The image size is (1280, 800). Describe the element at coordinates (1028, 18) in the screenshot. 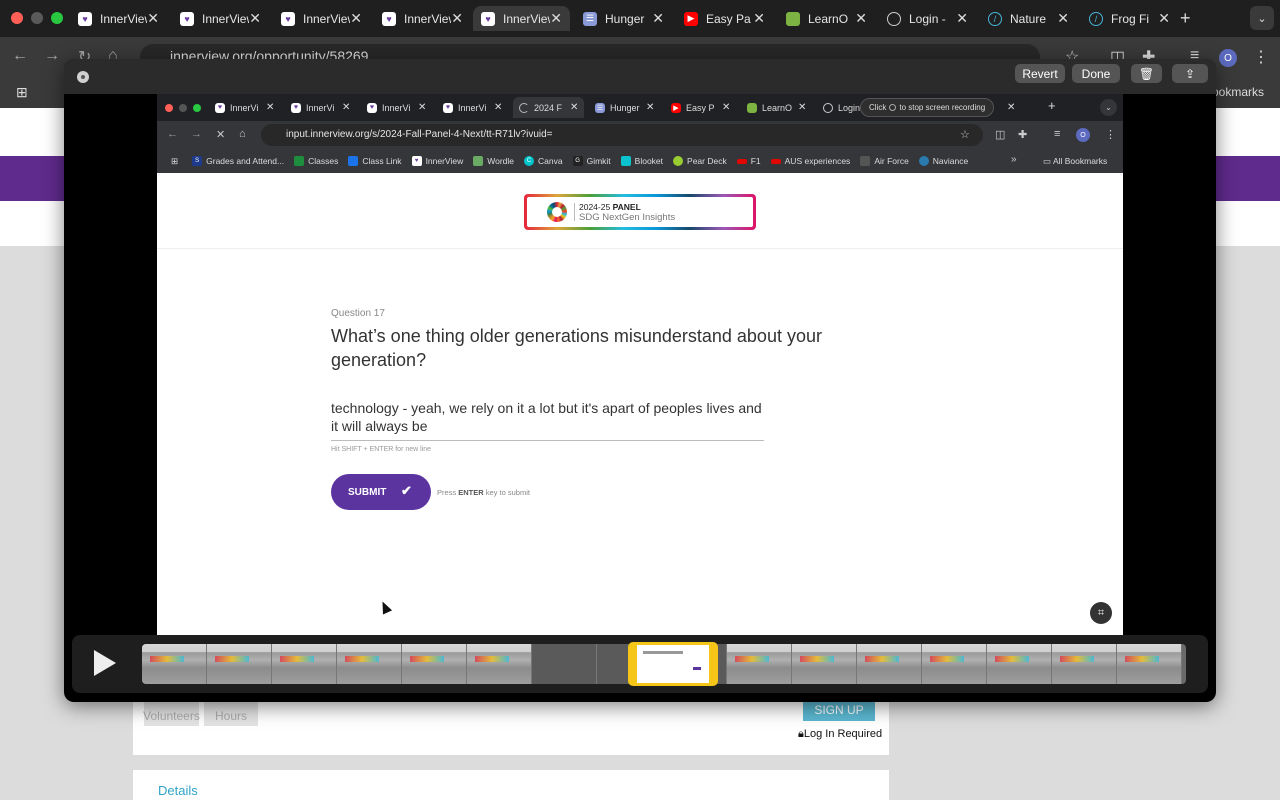

I see `outer-tab-10: / Nature ✕` at that location.